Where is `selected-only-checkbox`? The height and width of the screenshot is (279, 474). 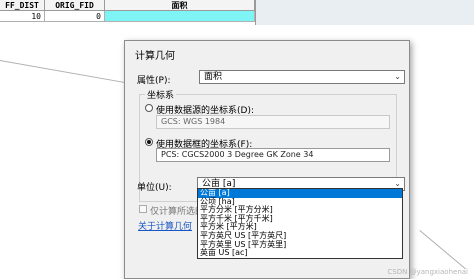 selected-only-checkbox is located at coordinates (143, 209).